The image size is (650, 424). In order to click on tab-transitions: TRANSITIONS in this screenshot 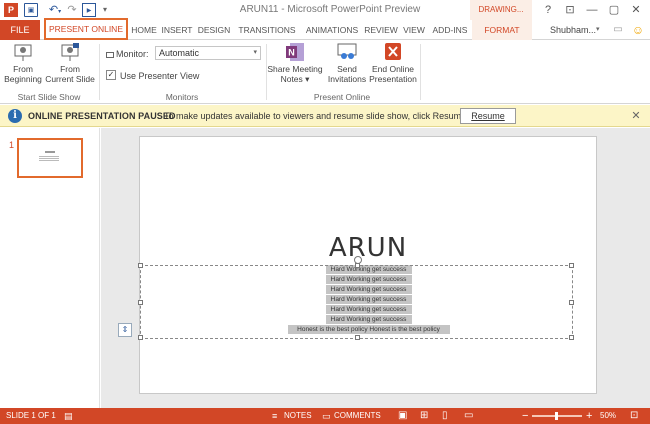, I will do `click(267, 30)`.